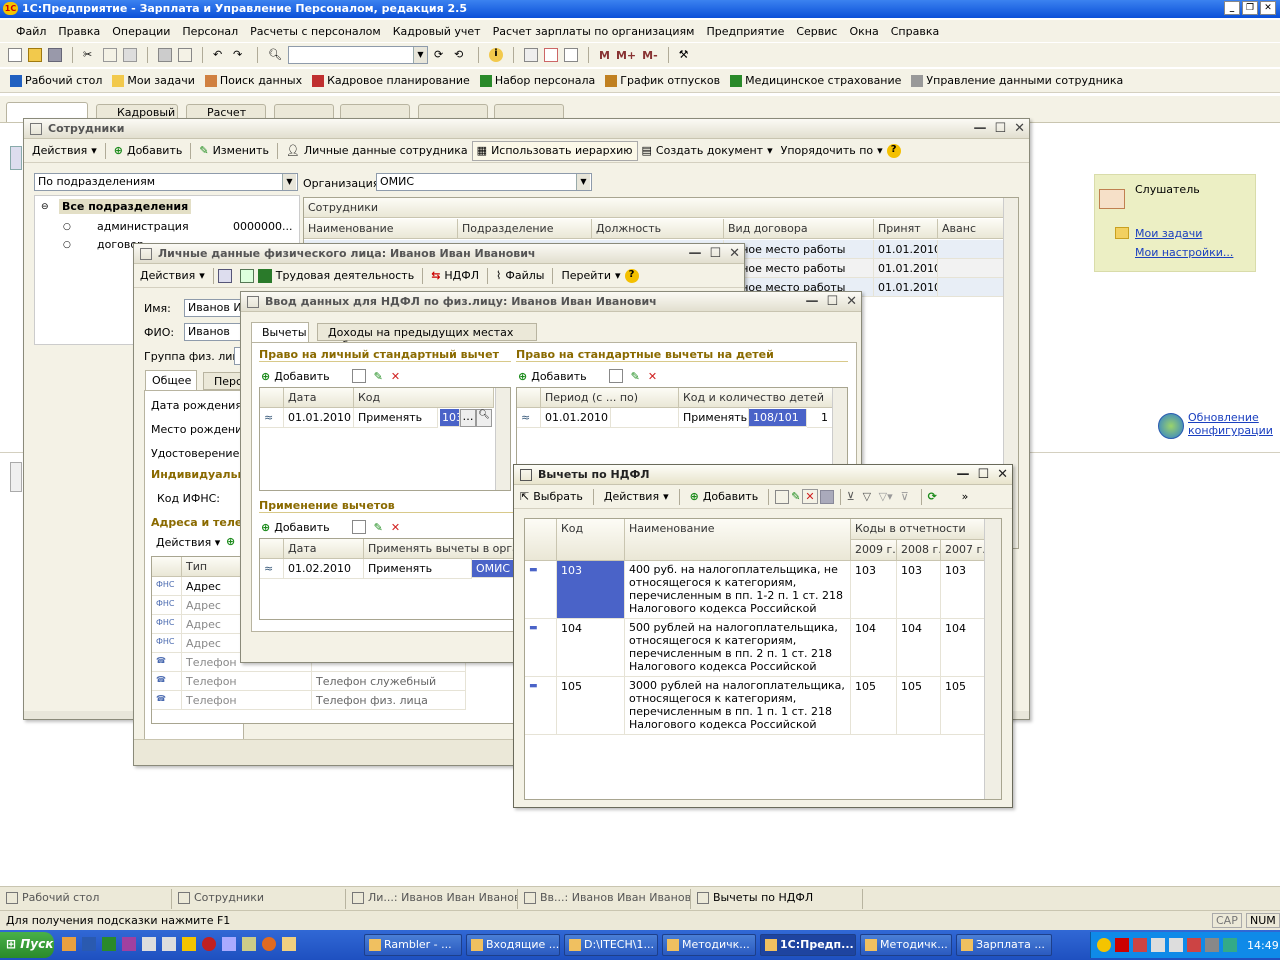 This screenshot has height=960, width=1280. What do you see at coordinates (1268, 8) in the screenshot?
I see `close-button: ✕` at bounding box center [1268, 8].